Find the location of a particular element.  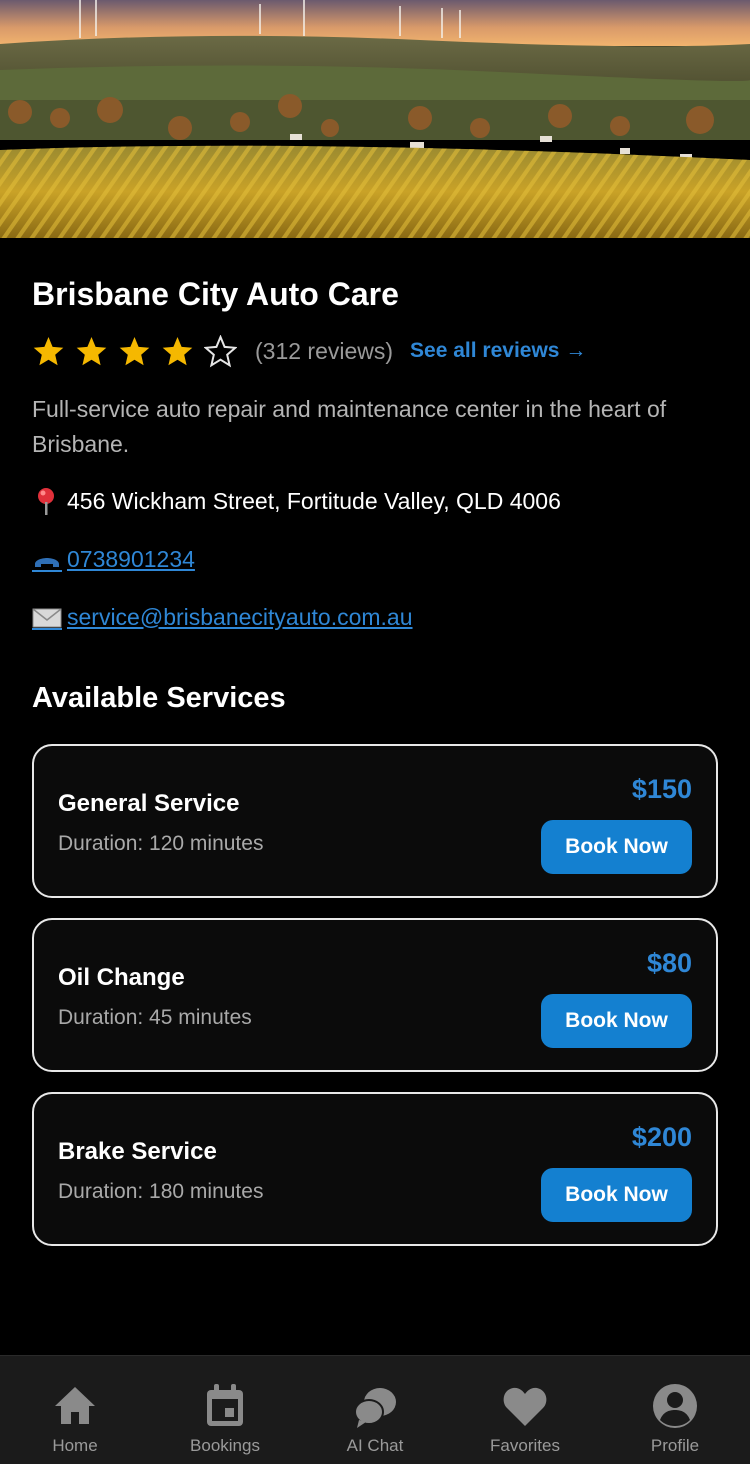

tab-ai-chat: AI Chat is located at coordinates (375, 1410).